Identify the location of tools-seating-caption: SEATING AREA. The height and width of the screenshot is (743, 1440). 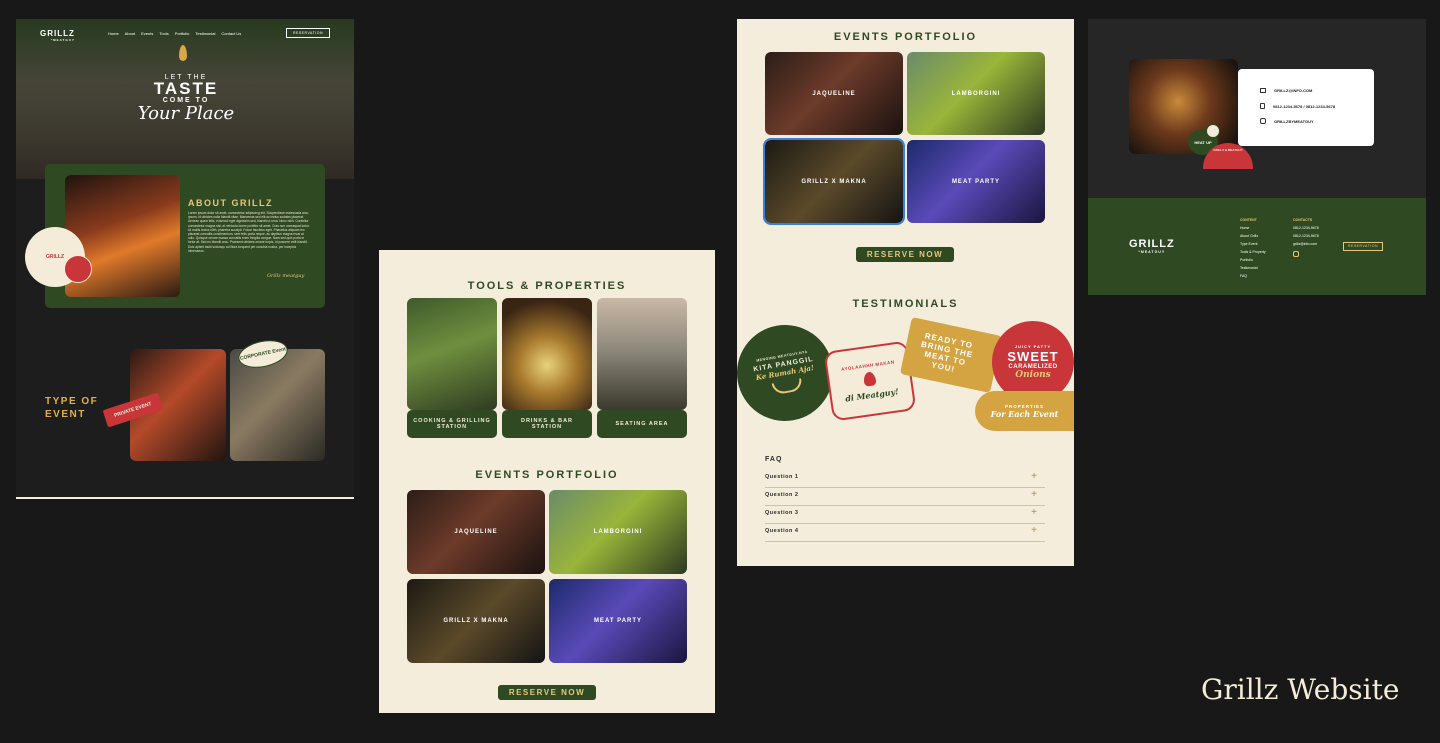
(642, 424).